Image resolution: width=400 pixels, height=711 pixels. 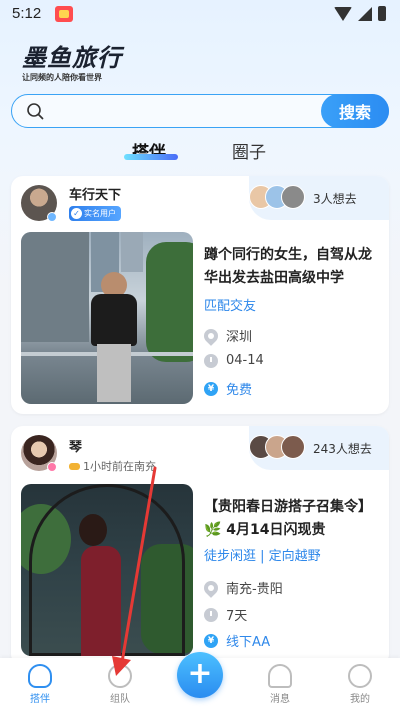 What do you see at coordinates (200, 111) in the screenshot?
I see `search-input: 搜索` at bounding box center [200, 111].